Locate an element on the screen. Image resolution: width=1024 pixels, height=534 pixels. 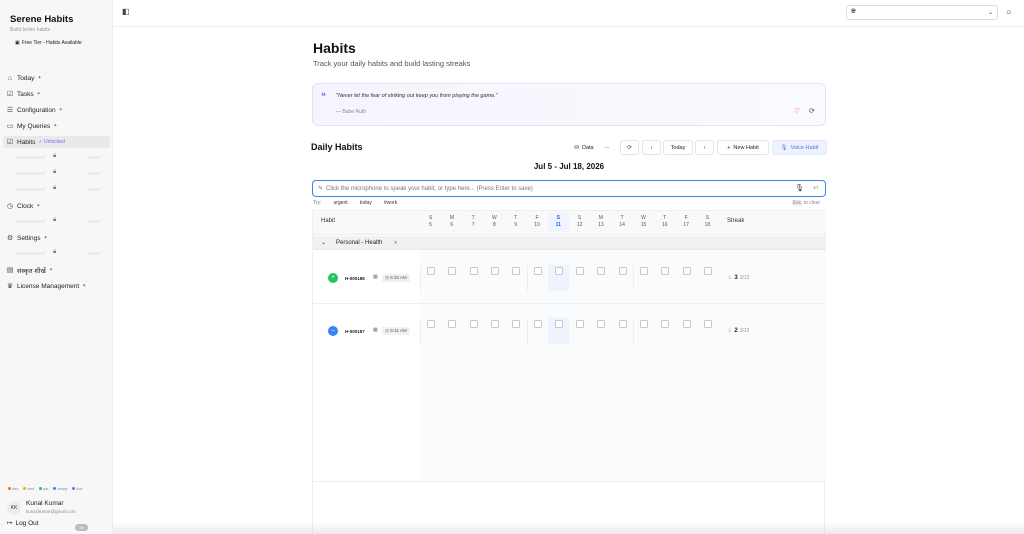
sidebar-item-clock: ◷ Clock ✦ is located at coordinates (23, 206).